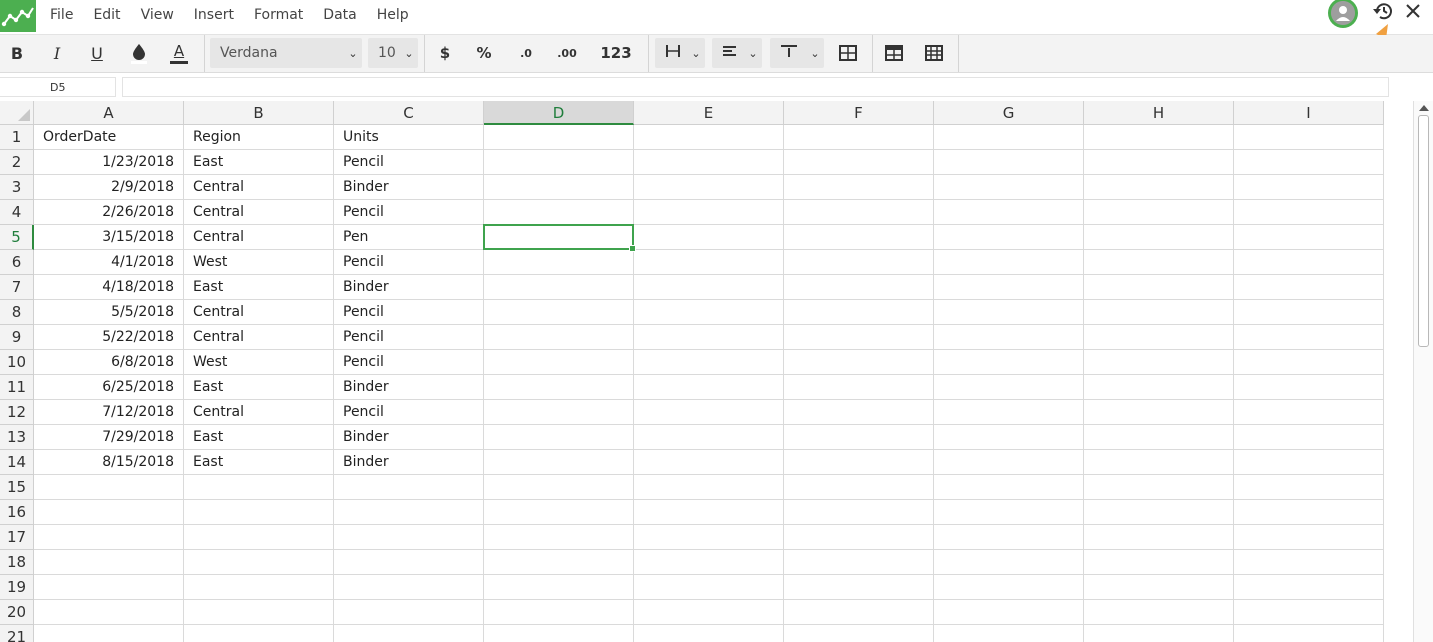 The width and height of the screenshot is (1433, 642). Describe the element at coordinates (859, 237) in the screenshot. I see `cell-f5` at that location.